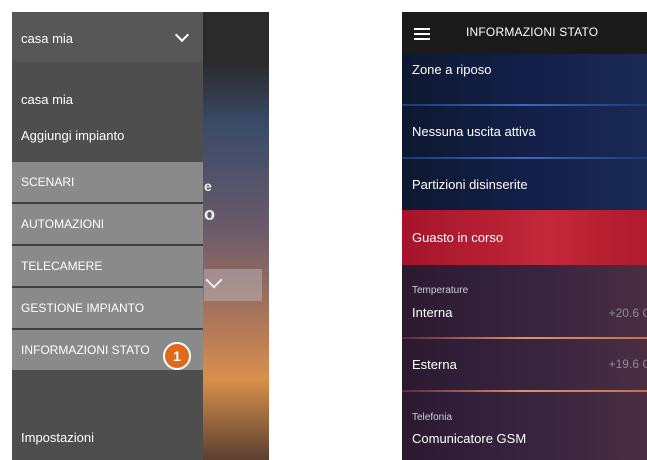 The image size is (647, 460). I want to click on hamburger-menu-icon, so click(422, 34).